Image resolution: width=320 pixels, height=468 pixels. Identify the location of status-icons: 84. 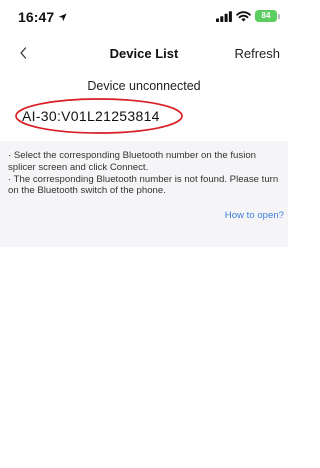
(248, 16).